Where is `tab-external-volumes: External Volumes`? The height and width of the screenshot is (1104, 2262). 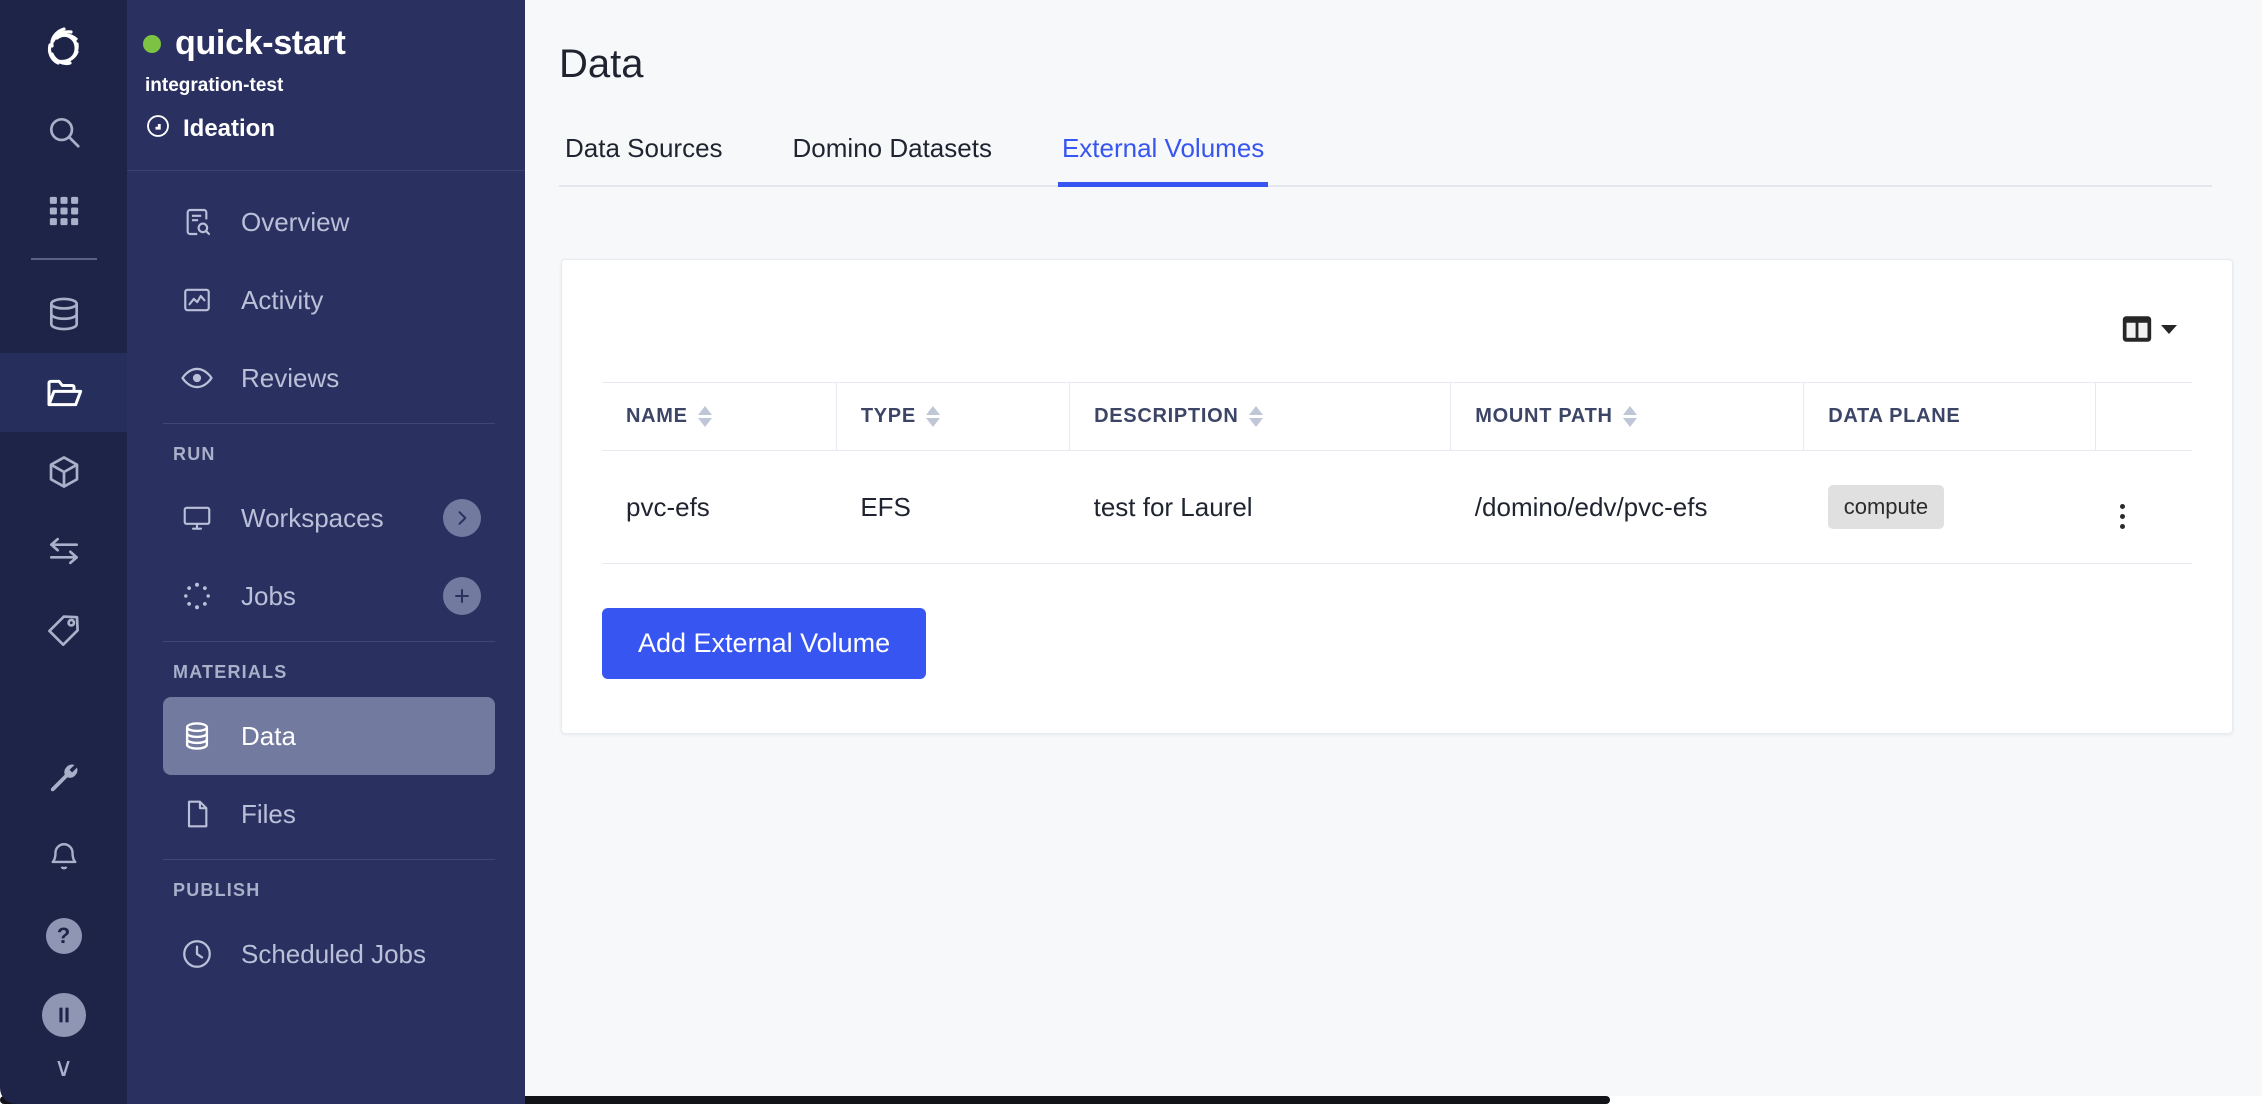 tab-external-volumes: External Volumes is located at coordinates (1163, 160).